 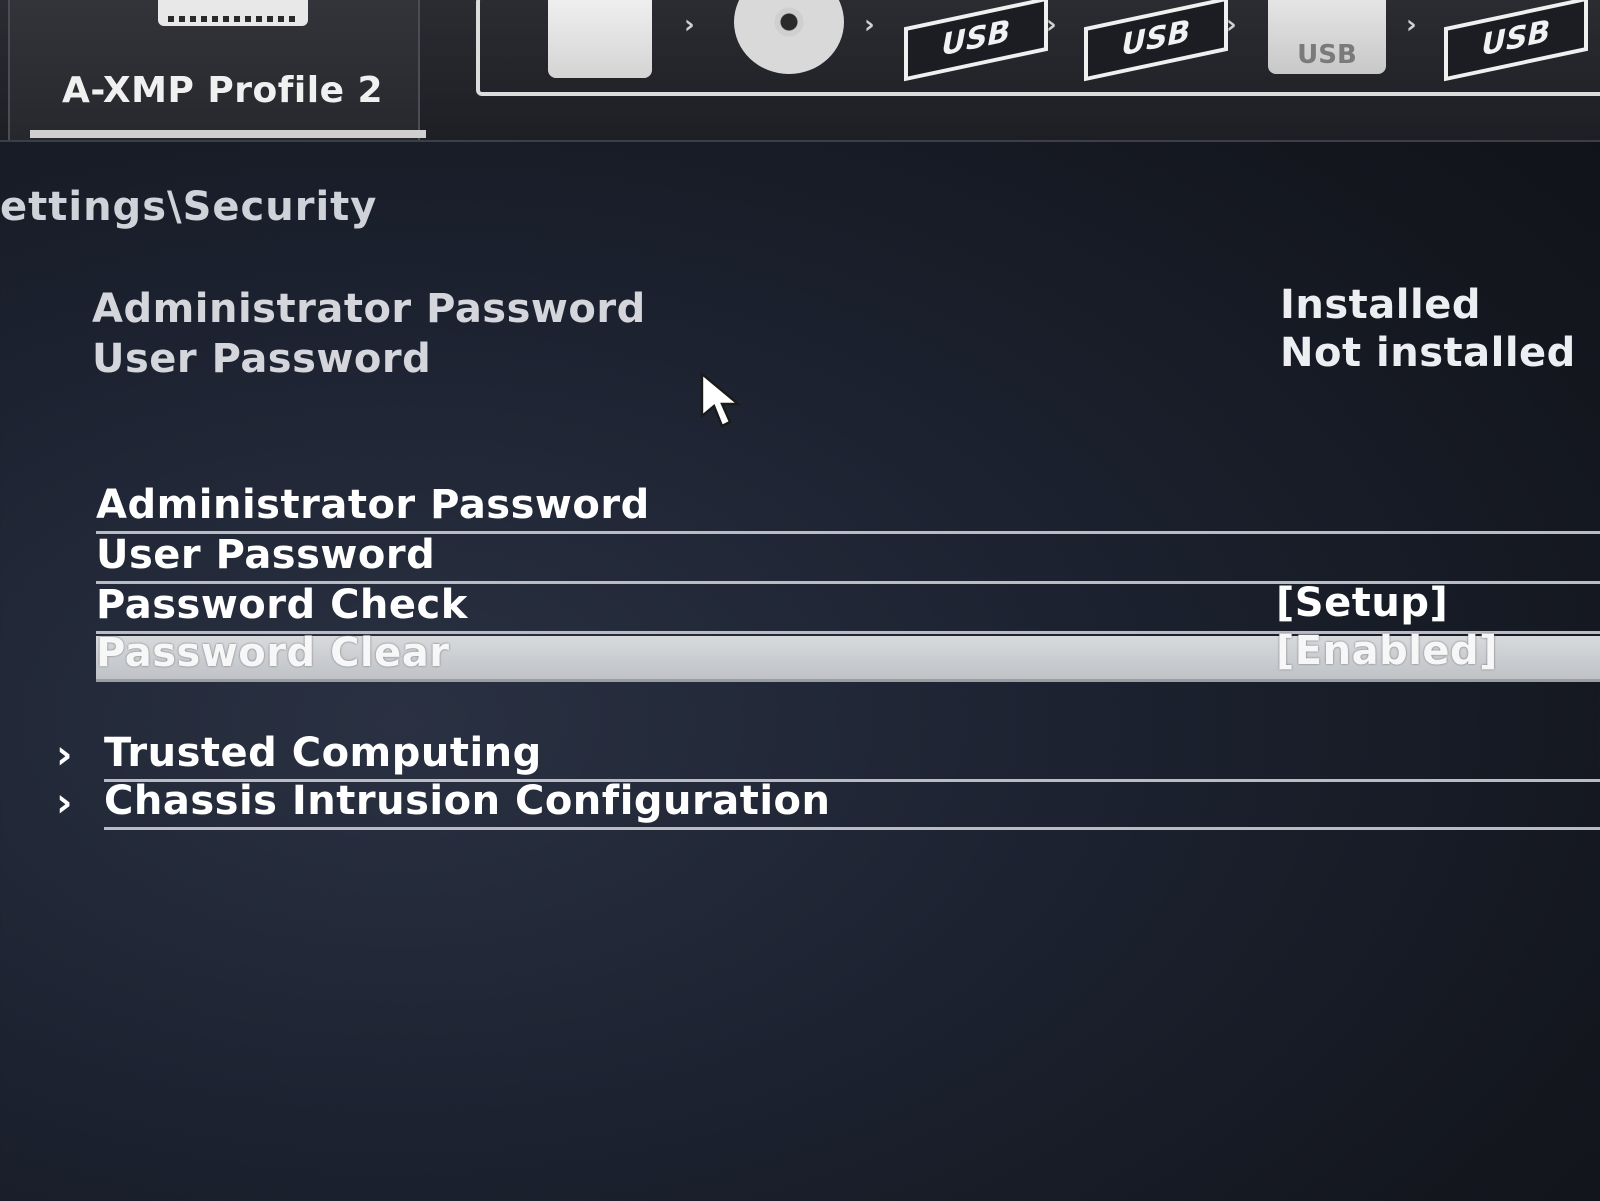 I want to click on xmp-profile-label: A-XMP Profile 2, so click(x=223, y=90).